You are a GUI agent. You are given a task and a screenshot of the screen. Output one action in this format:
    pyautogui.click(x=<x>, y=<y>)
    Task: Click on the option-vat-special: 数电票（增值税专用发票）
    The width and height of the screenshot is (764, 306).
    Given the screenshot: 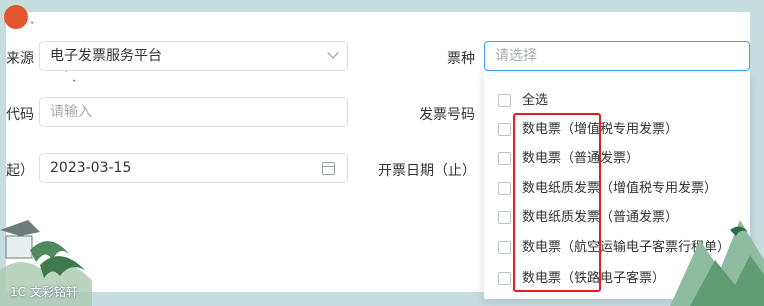 What is the action you would take?
    pyautogui.click(x=617, y=130)
    